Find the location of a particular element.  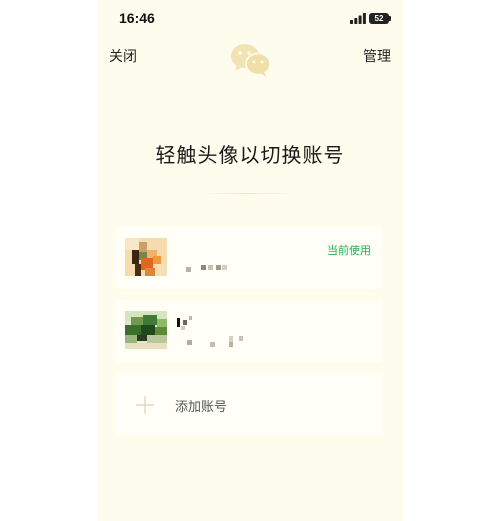

close-button: 关闭 is located at coordinates (123, 56).